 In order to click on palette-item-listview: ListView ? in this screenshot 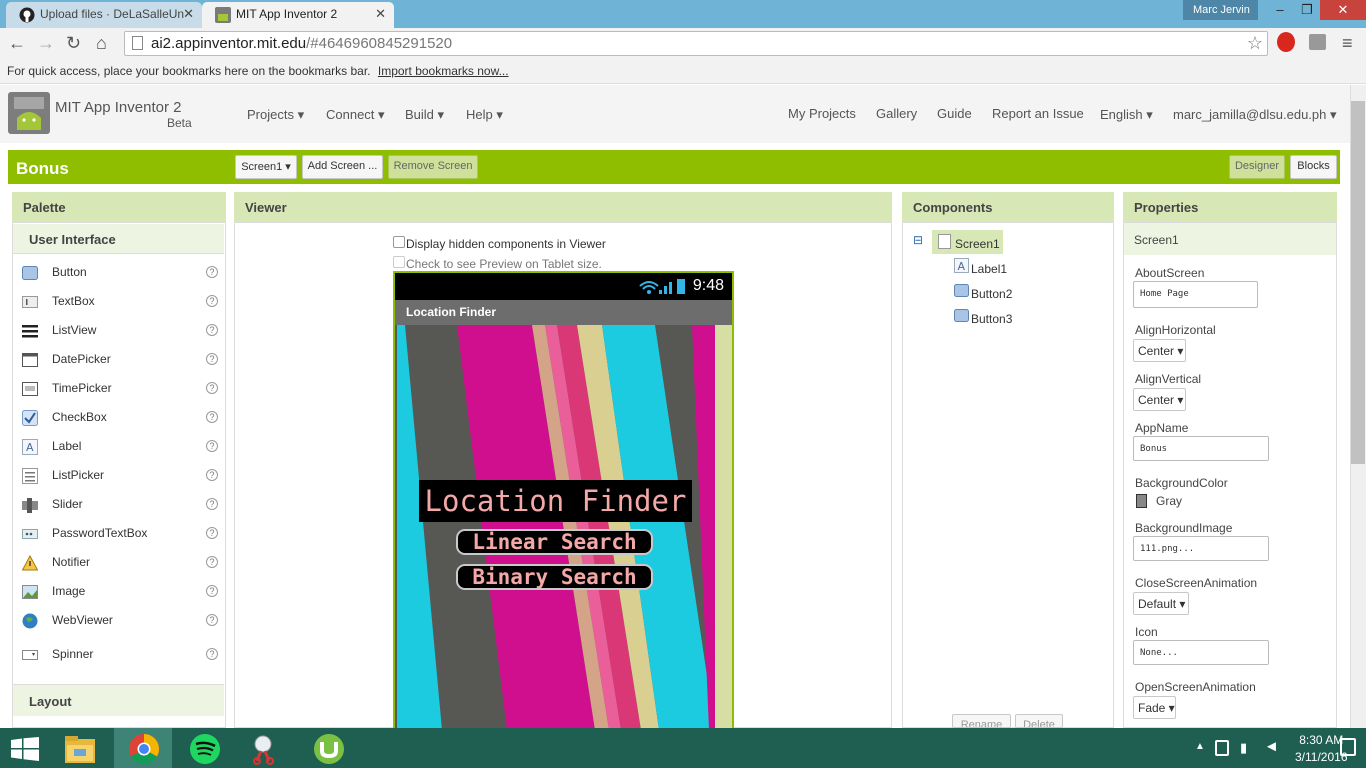, I will do `click(121, 333)`.